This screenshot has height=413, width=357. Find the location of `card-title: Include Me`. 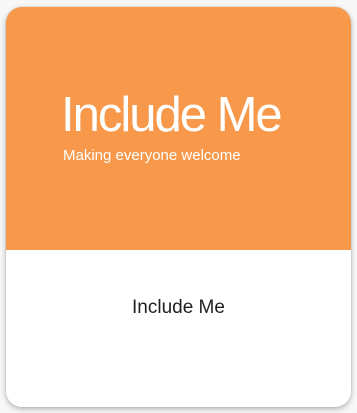

card-title: Include Me is located at coordinates (178, 307).